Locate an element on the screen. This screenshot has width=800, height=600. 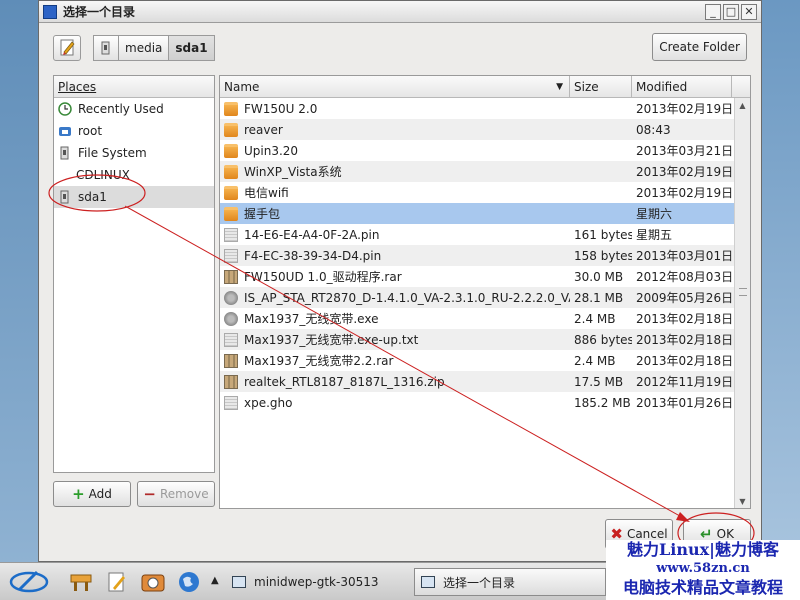
file-name-cell: realtek_RTL8187_8187L_1316.zip is located at coordinates (395, 381).